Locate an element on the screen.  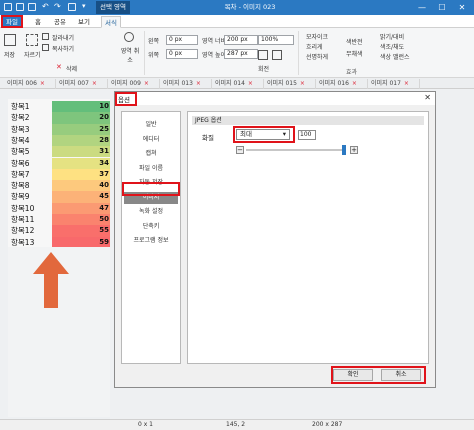
rotate-left-icon is located at coordinates (263, 55).